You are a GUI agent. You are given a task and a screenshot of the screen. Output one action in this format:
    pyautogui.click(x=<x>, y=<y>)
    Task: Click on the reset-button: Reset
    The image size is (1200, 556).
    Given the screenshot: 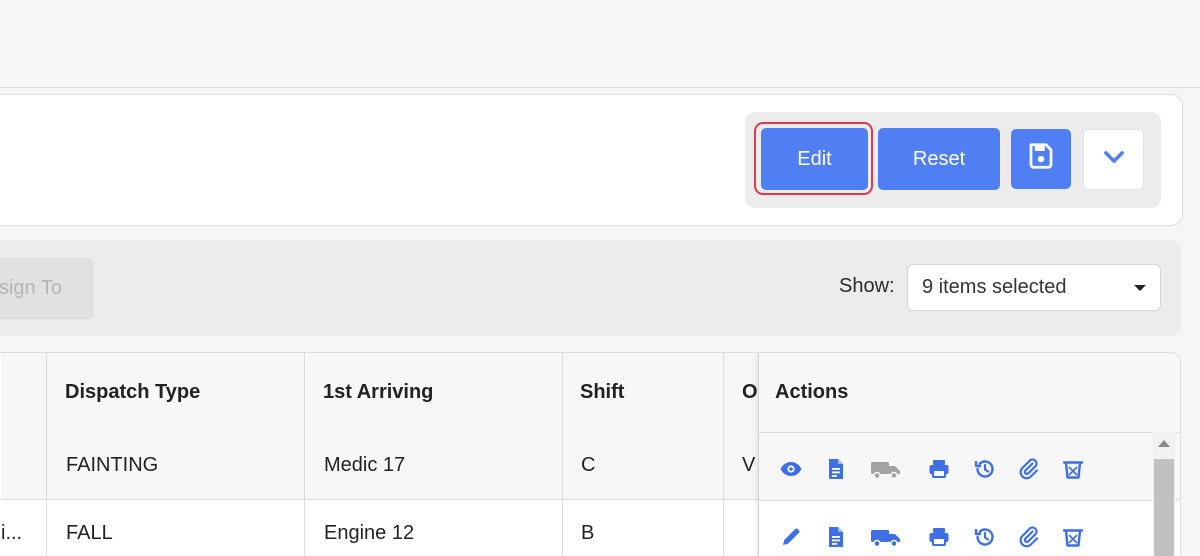 What is the action you would take?
    pyautogui.click(x=939, y=159)
    